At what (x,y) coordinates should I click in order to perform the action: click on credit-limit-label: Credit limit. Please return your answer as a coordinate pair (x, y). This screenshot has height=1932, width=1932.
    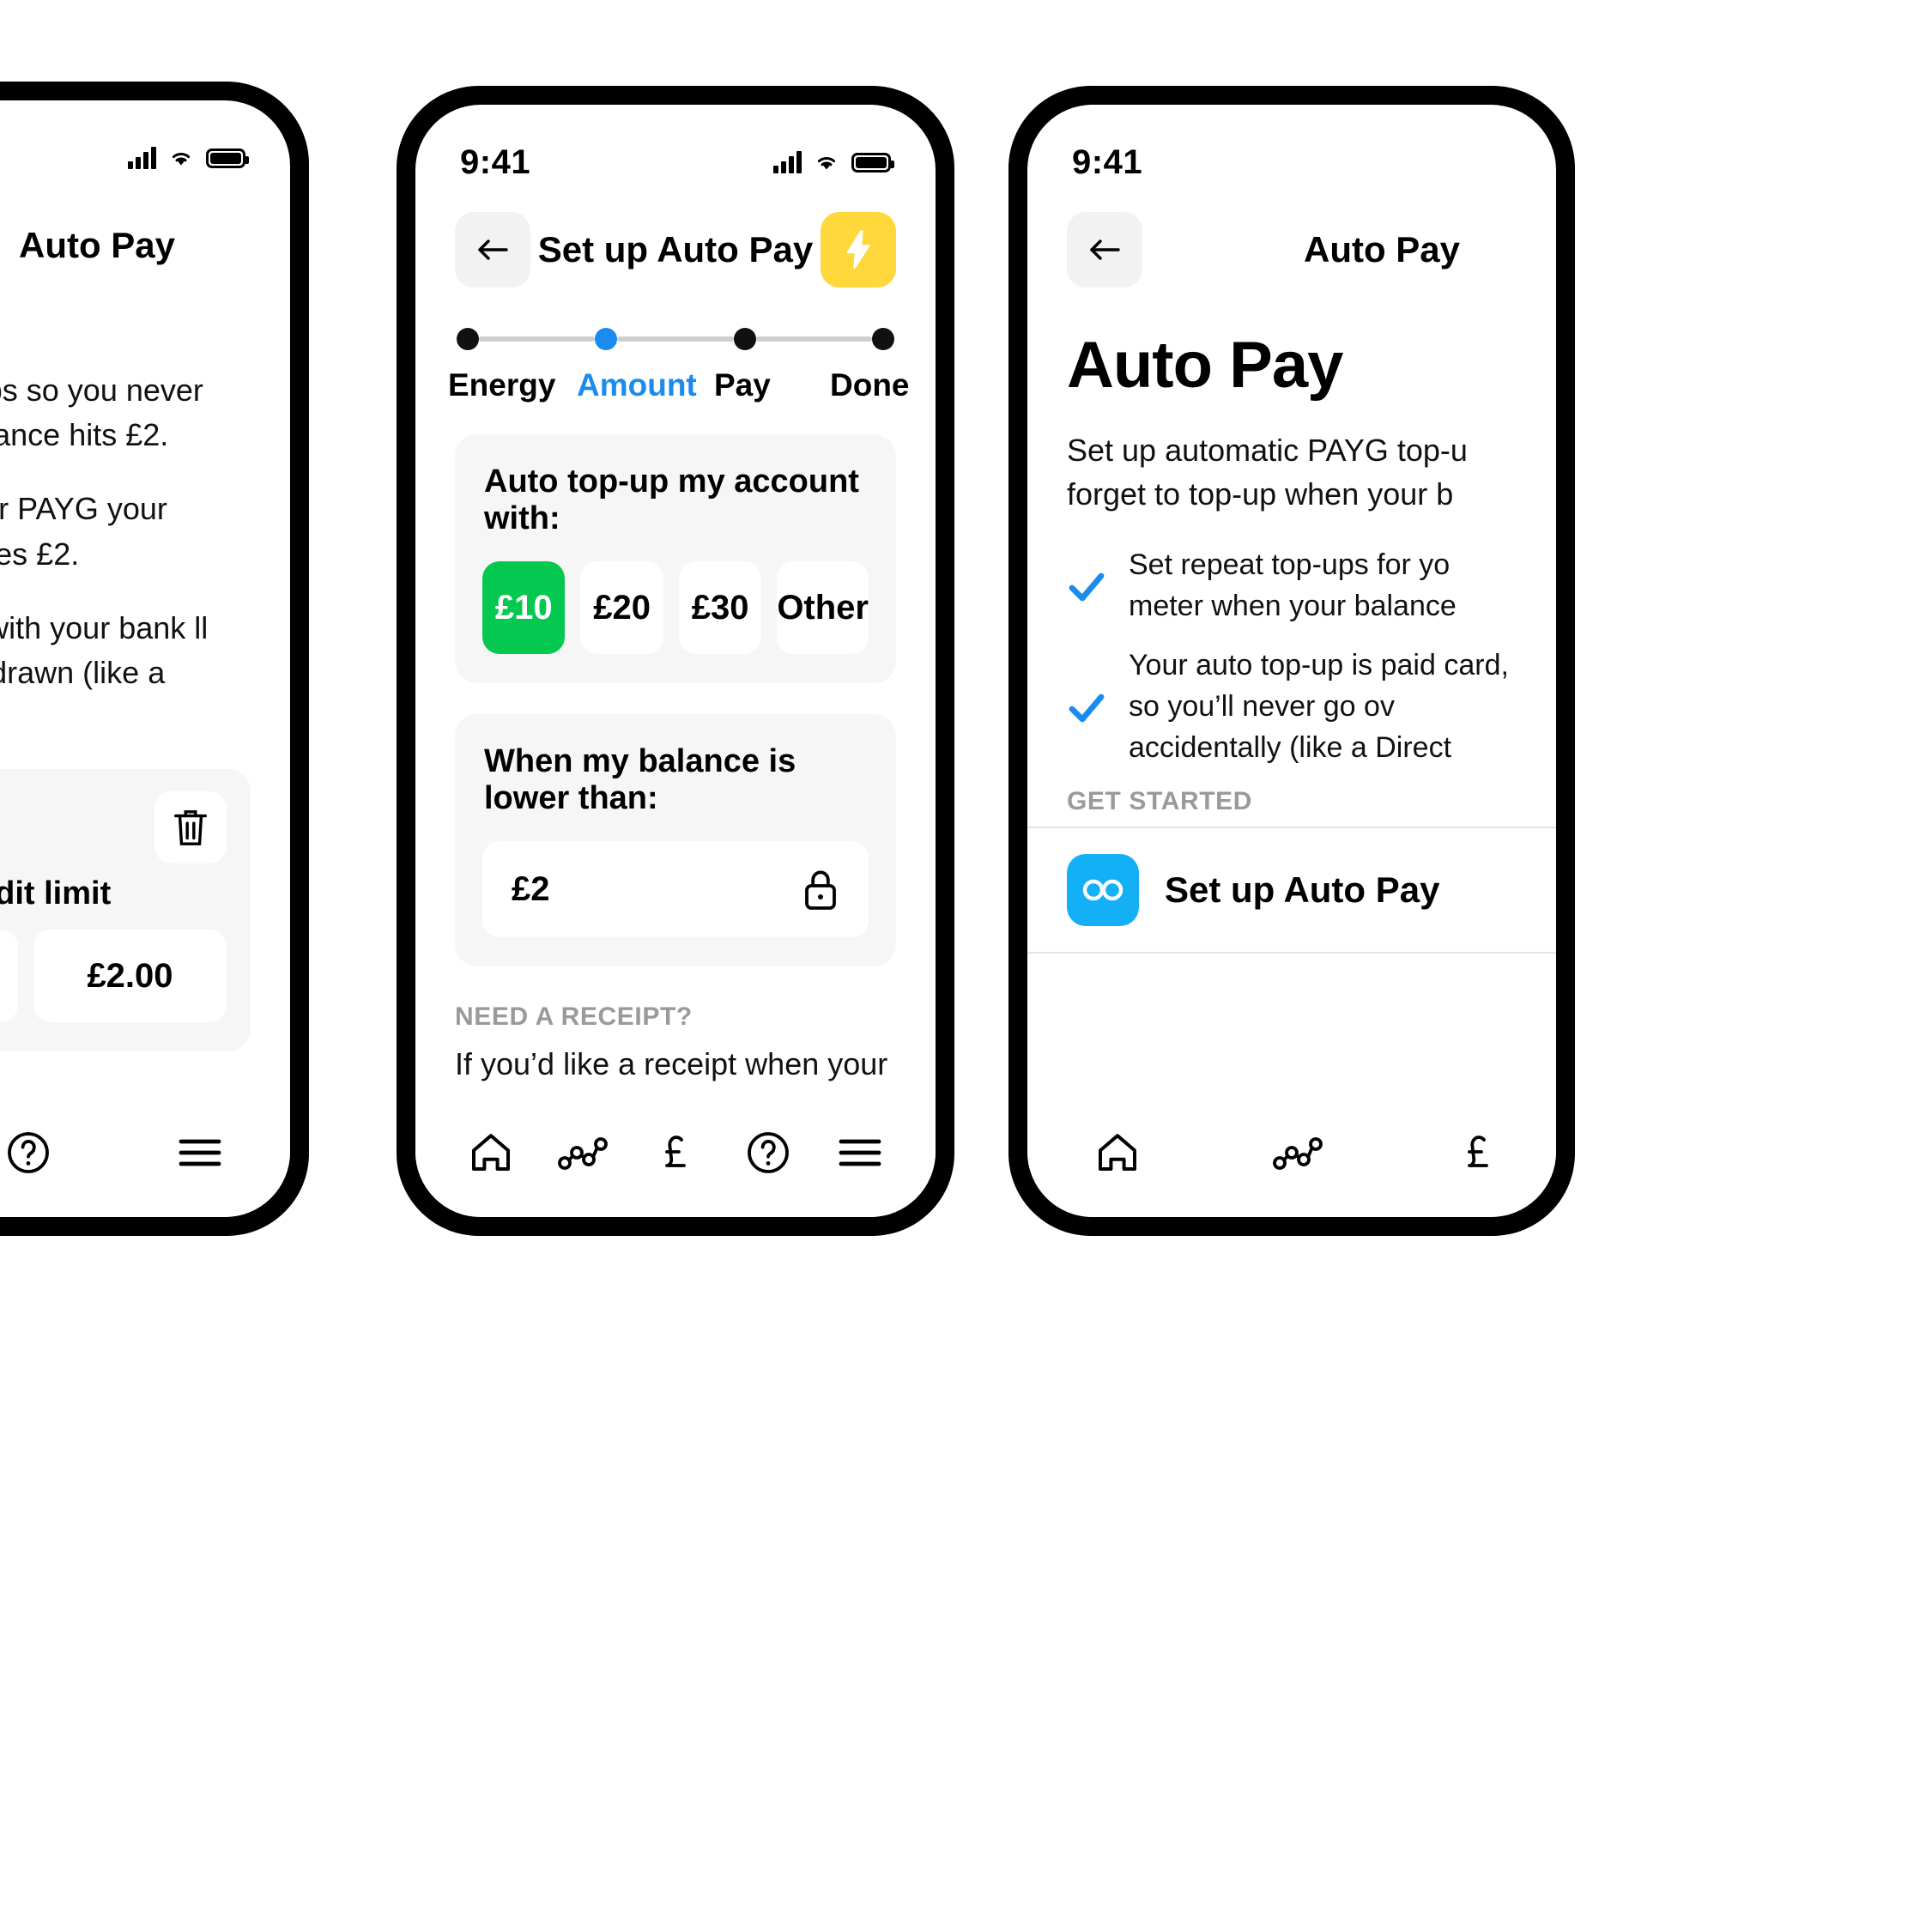
    Looking at the image, I should click on (56, 894).